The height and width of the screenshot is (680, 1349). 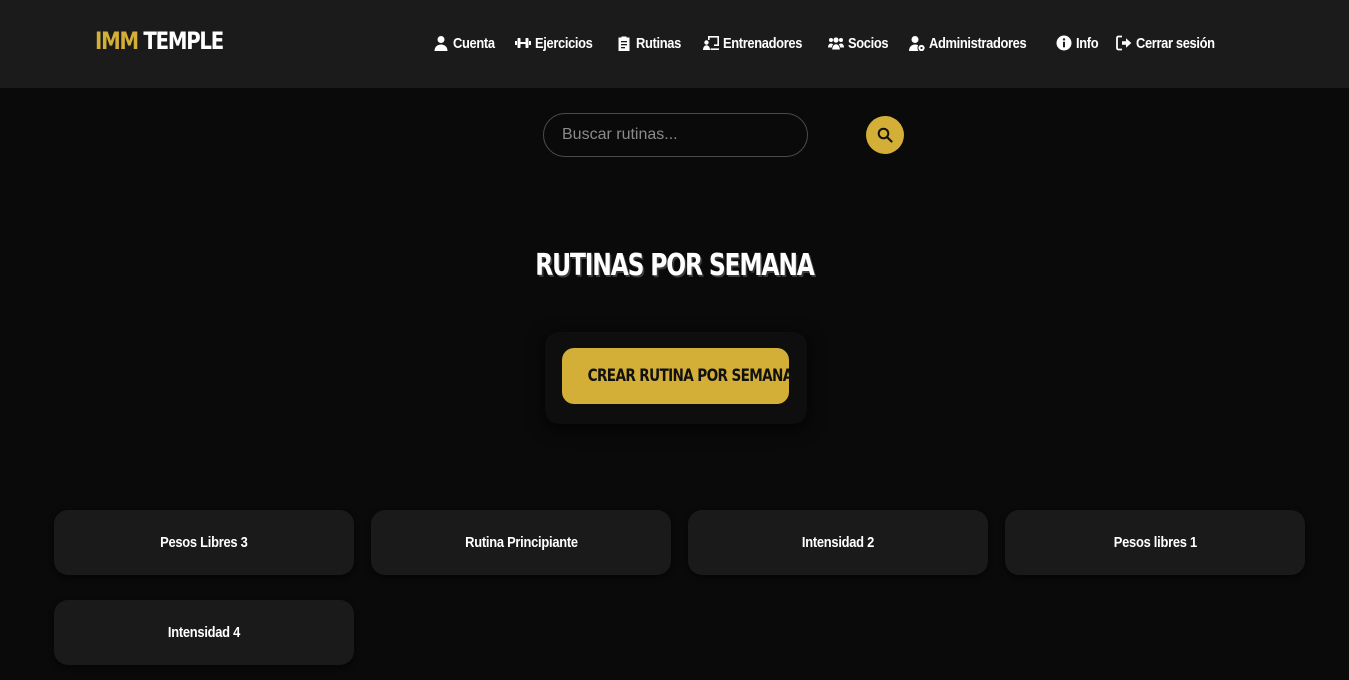 What do you see at coordinates (117, 41) in the screenshot?
I see `brand-accent: IMM` at bounding box center [117, 41].